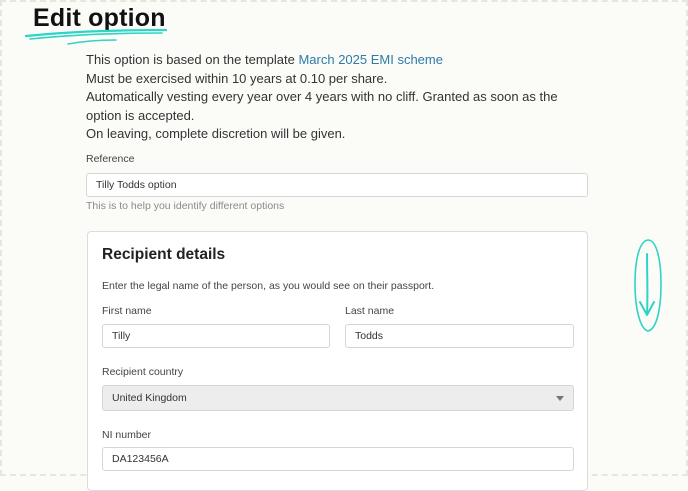 The image size is (688, 491). What do you see at coordinates (127, 435) in the screenshot?
I see `ni-number-label: NI number` at bounding box center [127, 435].